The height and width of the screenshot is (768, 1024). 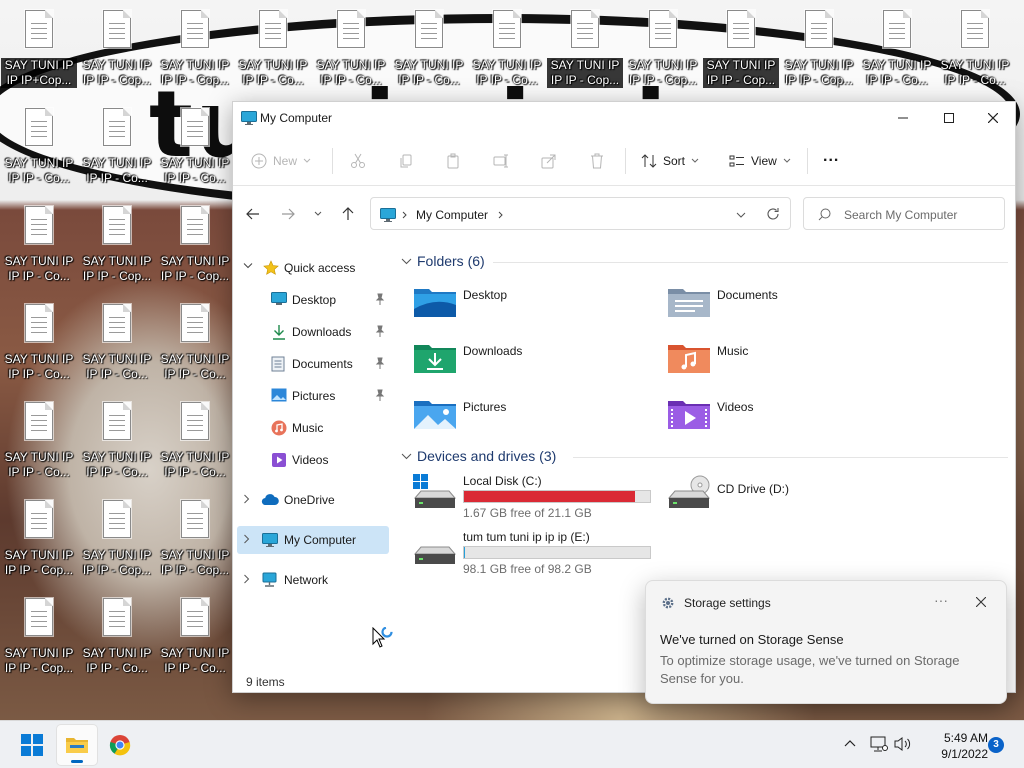 I want to click on up-button, so click(x=348, y=214).